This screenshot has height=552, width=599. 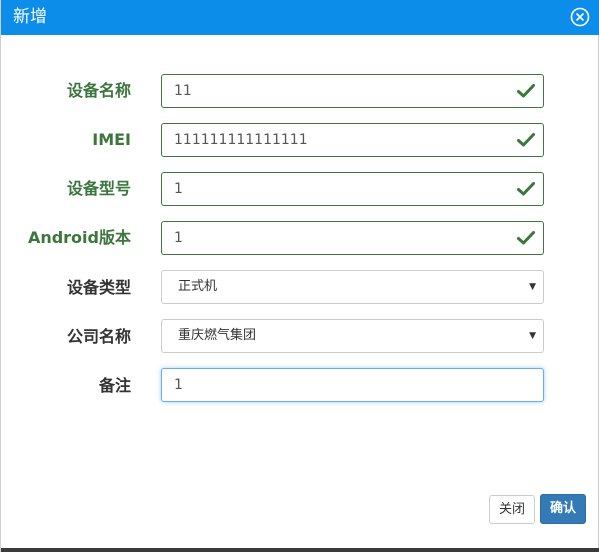 What do you see at coordinates (178, 238) in the screenshot?
I see `android-version-value: 1` at bounding box center [178, 238].